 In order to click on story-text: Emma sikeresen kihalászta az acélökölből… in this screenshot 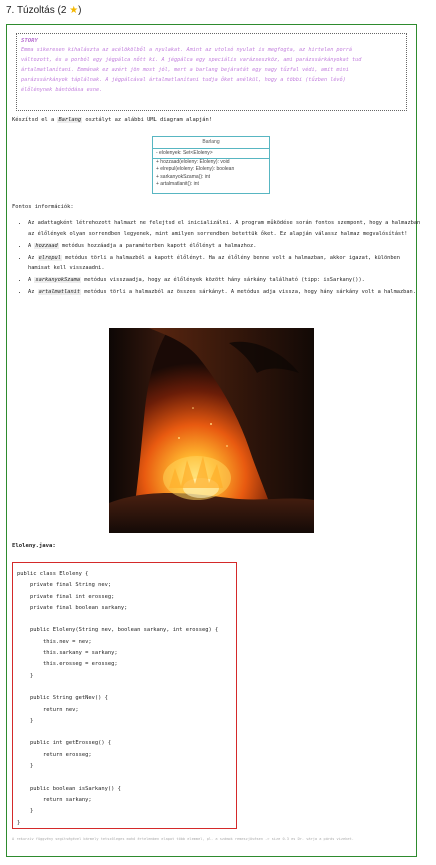, I will do `click(211, 70)`.